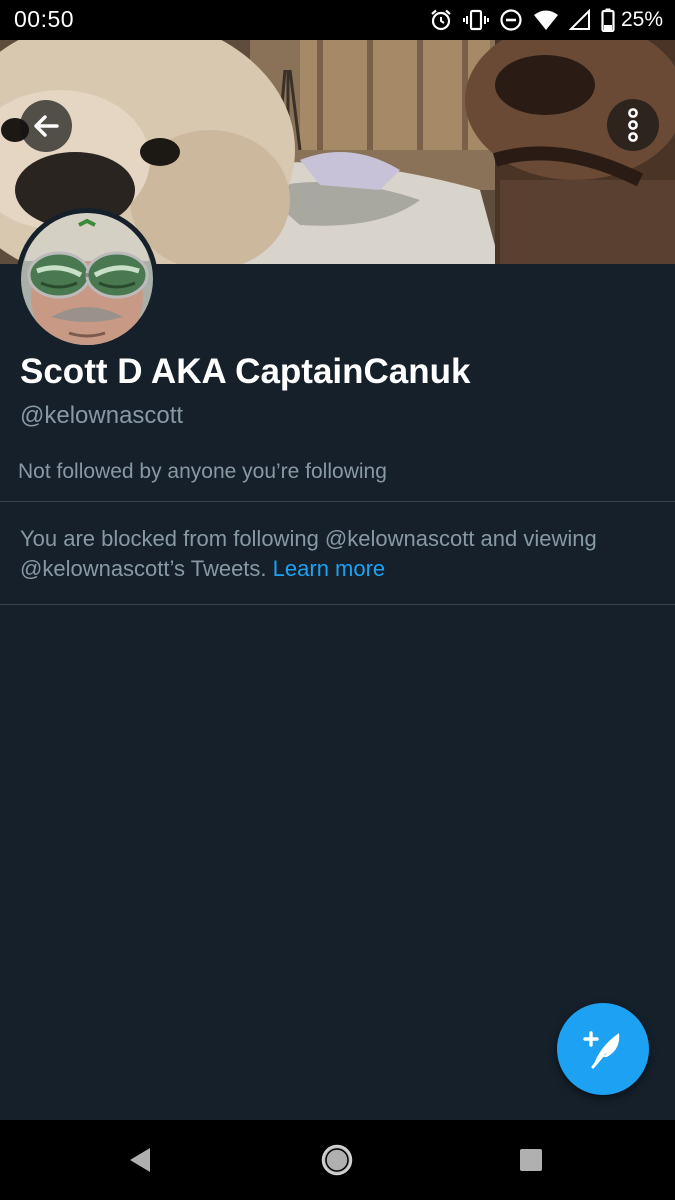 Image resolution: width=675 pixels, height=1200 pixels. I want to click on do-not-disturb-icon, so click(511, 20).